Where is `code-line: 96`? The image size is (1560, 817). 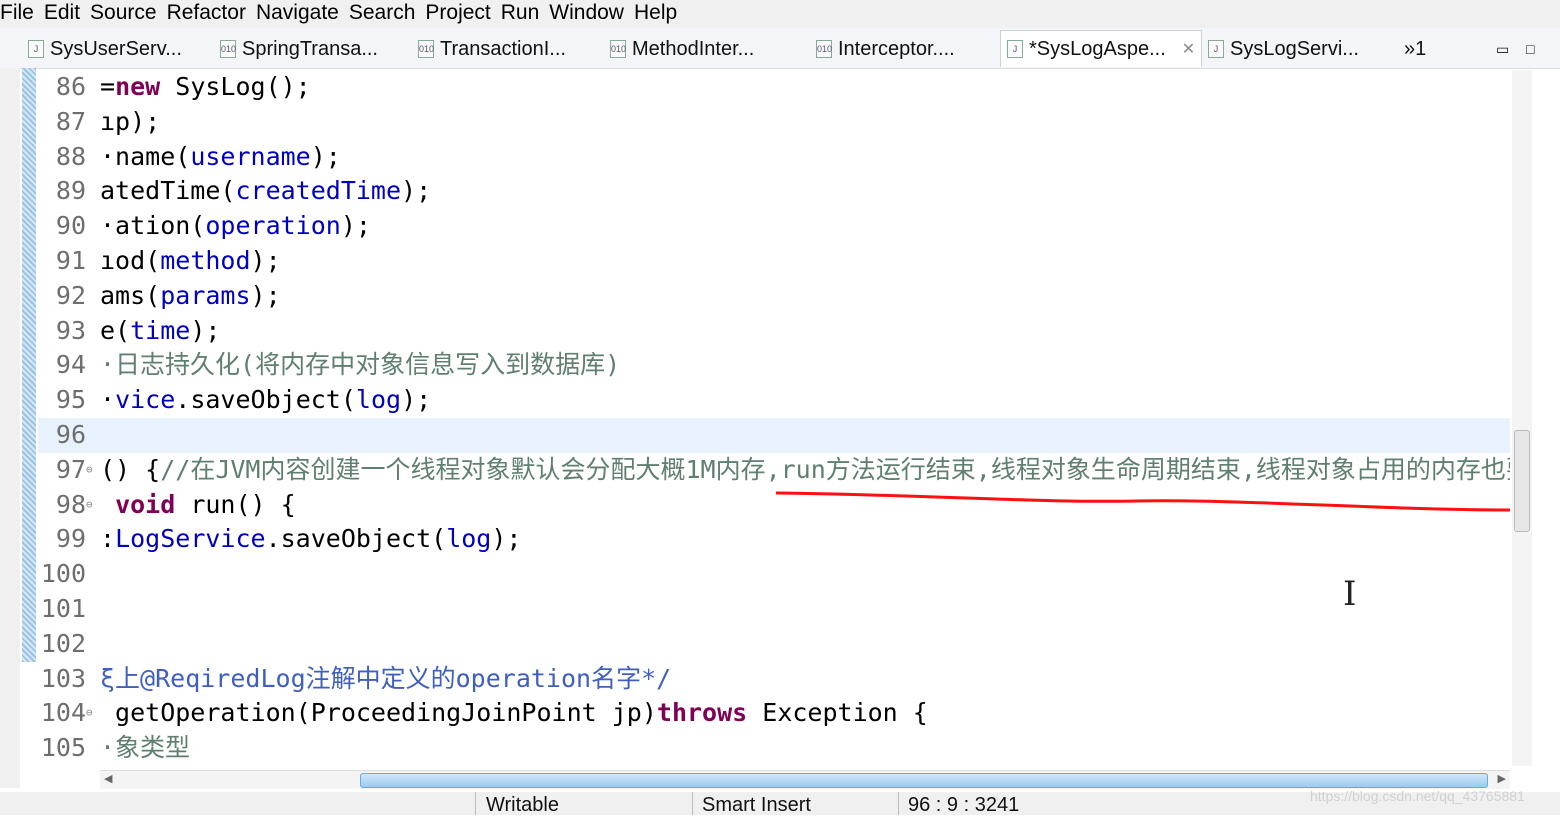 code-line: 96 is located at coordinates (774, 435).